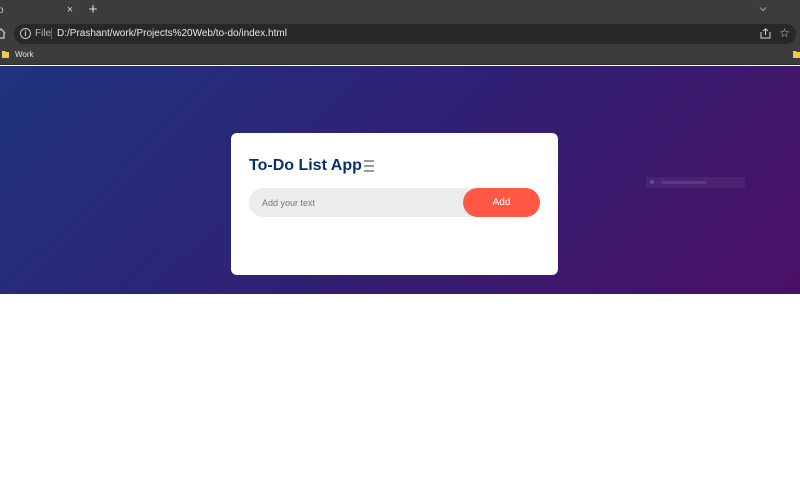 The width and height of the screenshot is (800, 500). I want to click on bookmarks-bar, so click(400, 55).